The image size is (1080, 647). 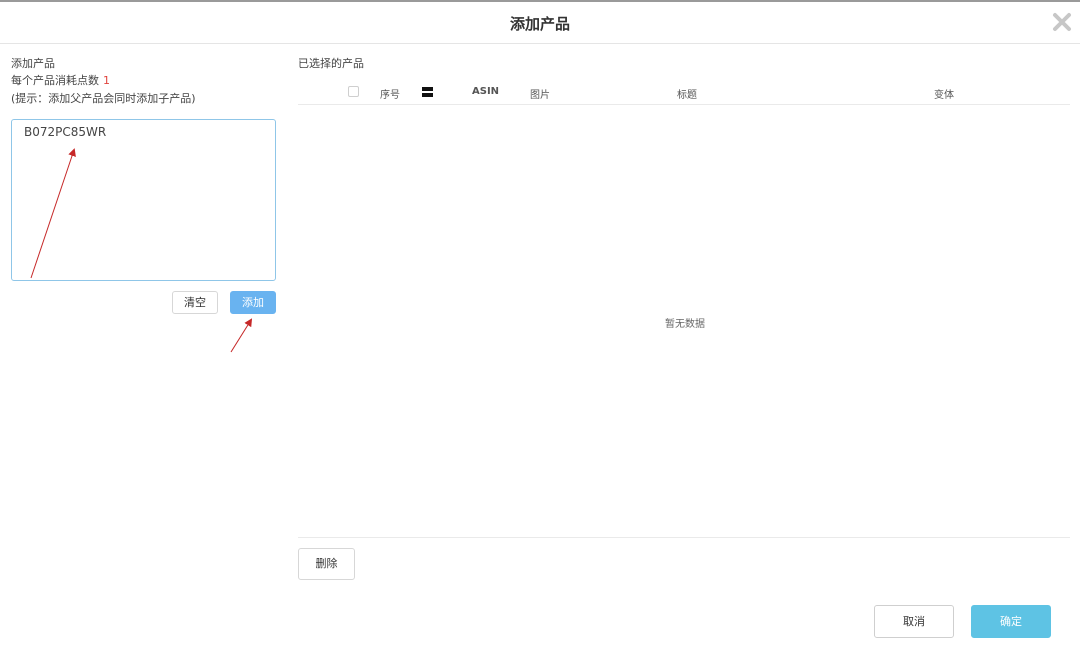 I want to click on cost-label: 每个产品消耗点数, so click(x=55, y=80).